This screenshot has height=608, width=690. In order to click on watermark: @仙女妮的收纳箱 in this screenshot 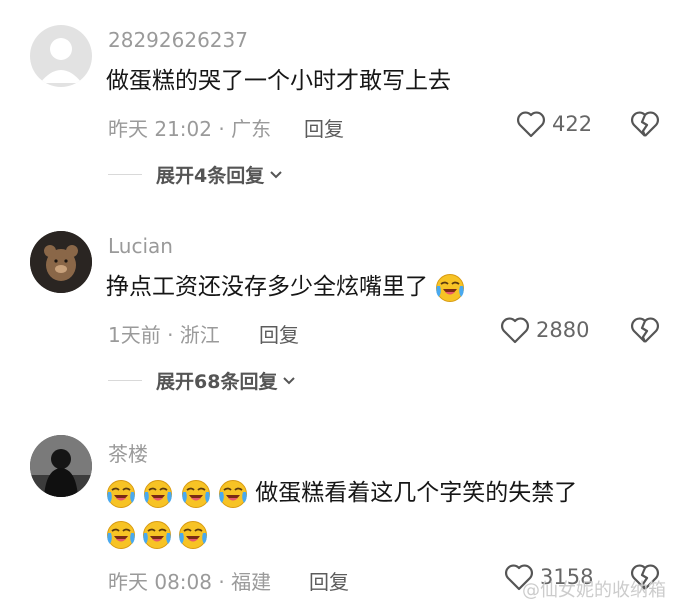, I will do `click(594, 590)`.